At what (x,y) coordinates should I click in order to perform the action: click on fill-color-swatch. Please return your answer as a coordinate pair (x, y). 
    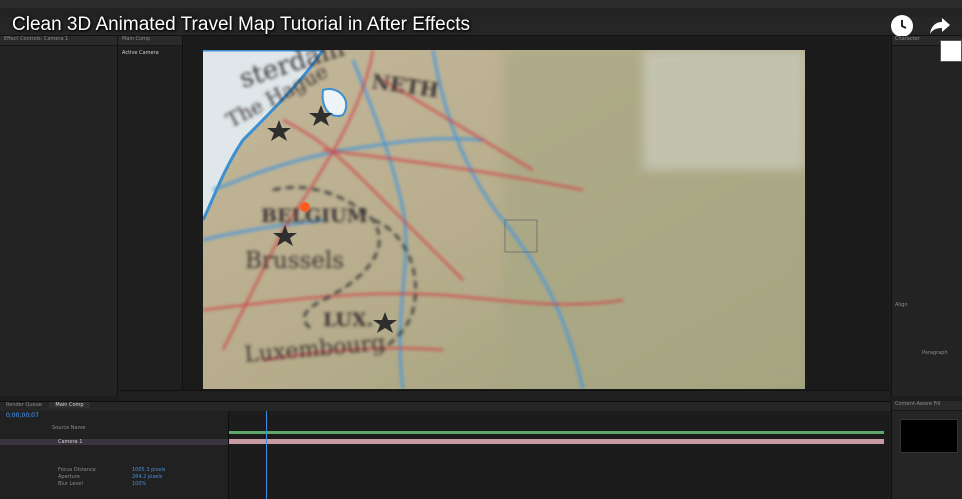
    Looking at the image, I should click on (951, 51).